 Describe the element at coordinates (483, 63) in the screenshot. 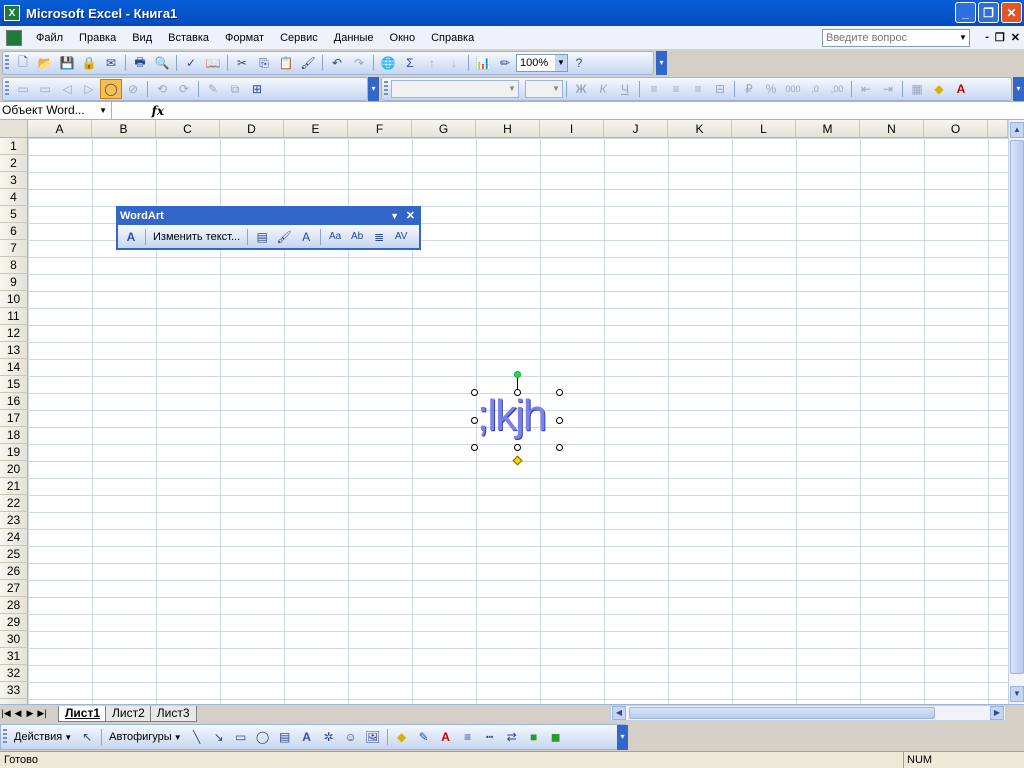

I see `chart-wizard-icon: 📊` at that location.